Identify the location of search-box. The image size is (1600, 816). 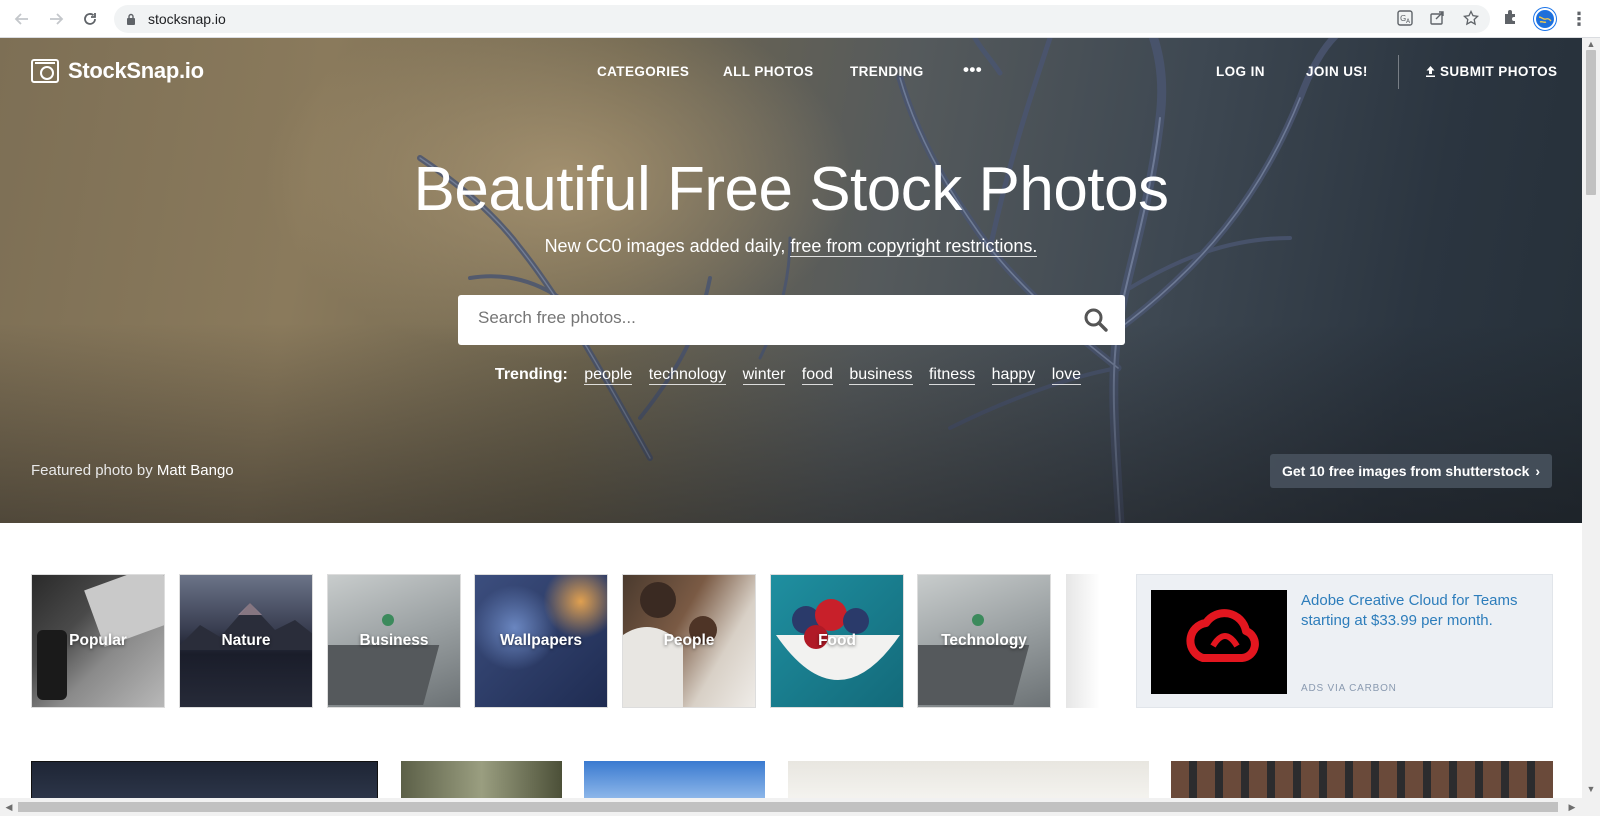
(791, 320).